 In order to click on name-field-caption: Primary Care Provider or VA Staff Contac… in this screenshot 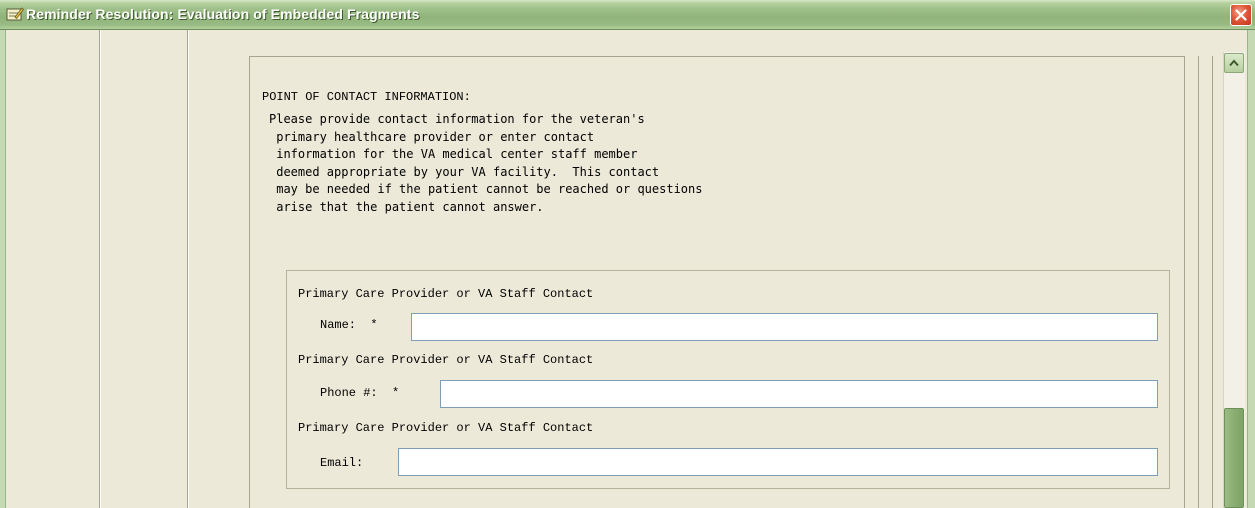, I will do `click(446, 294)`.